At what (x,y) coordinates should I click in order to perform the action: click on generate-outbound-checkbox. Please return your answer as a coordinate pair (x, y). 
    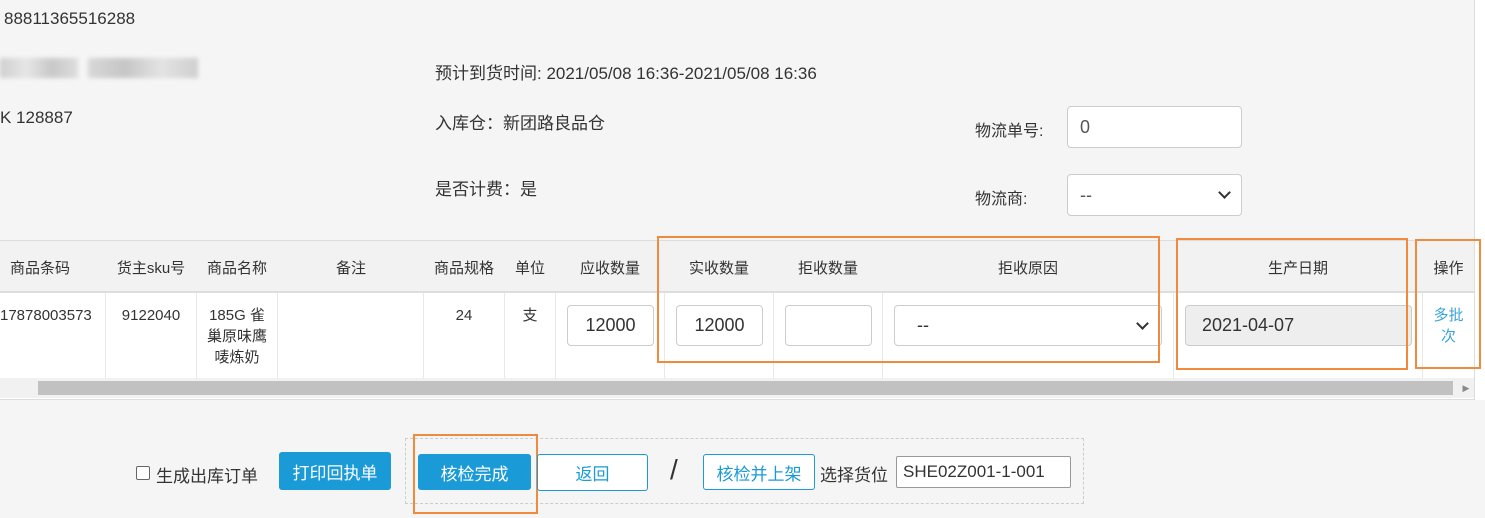
    Looking at the image, I should click on (143, 473).